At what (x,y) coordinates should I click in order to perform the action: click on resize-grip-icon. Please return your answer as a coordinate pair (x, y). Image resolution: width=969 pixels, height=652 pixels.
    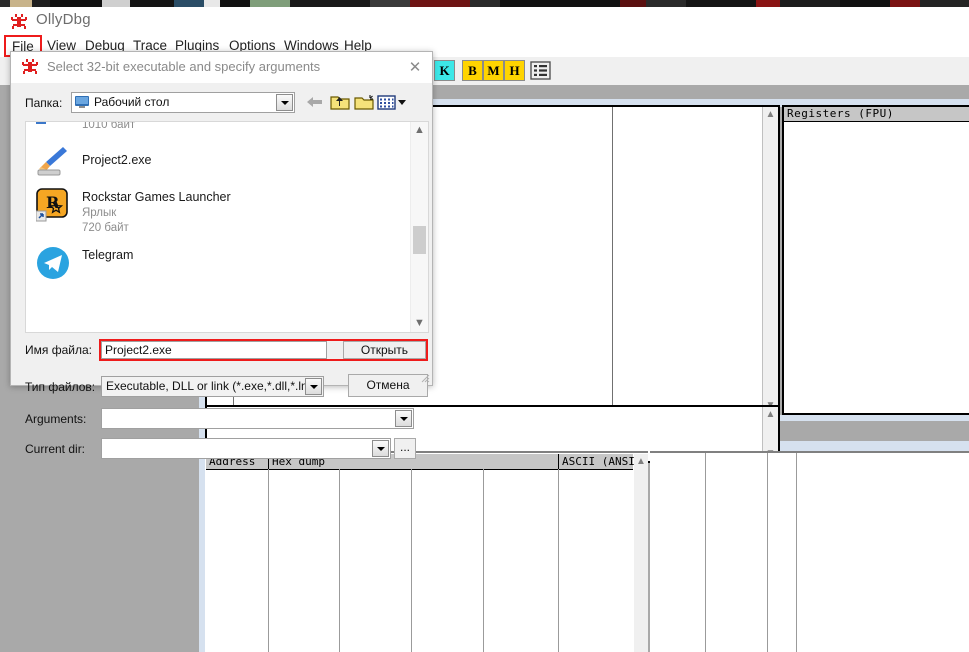
    Looking at the image, I should click on (424, 377).